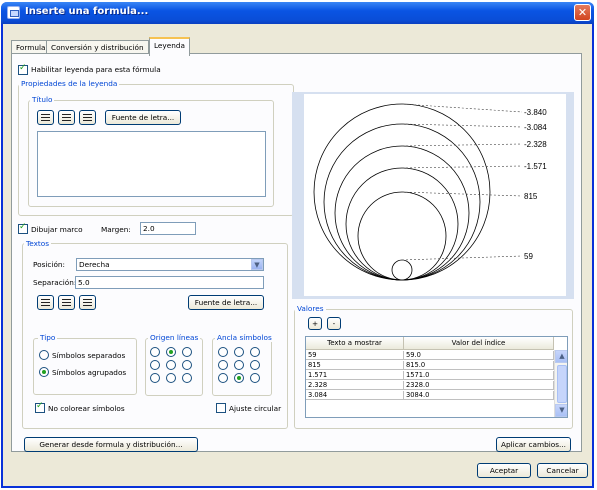 This screenshot has width=597, height=490. I want to click on margin-input: 2.0, so click(168, 228).